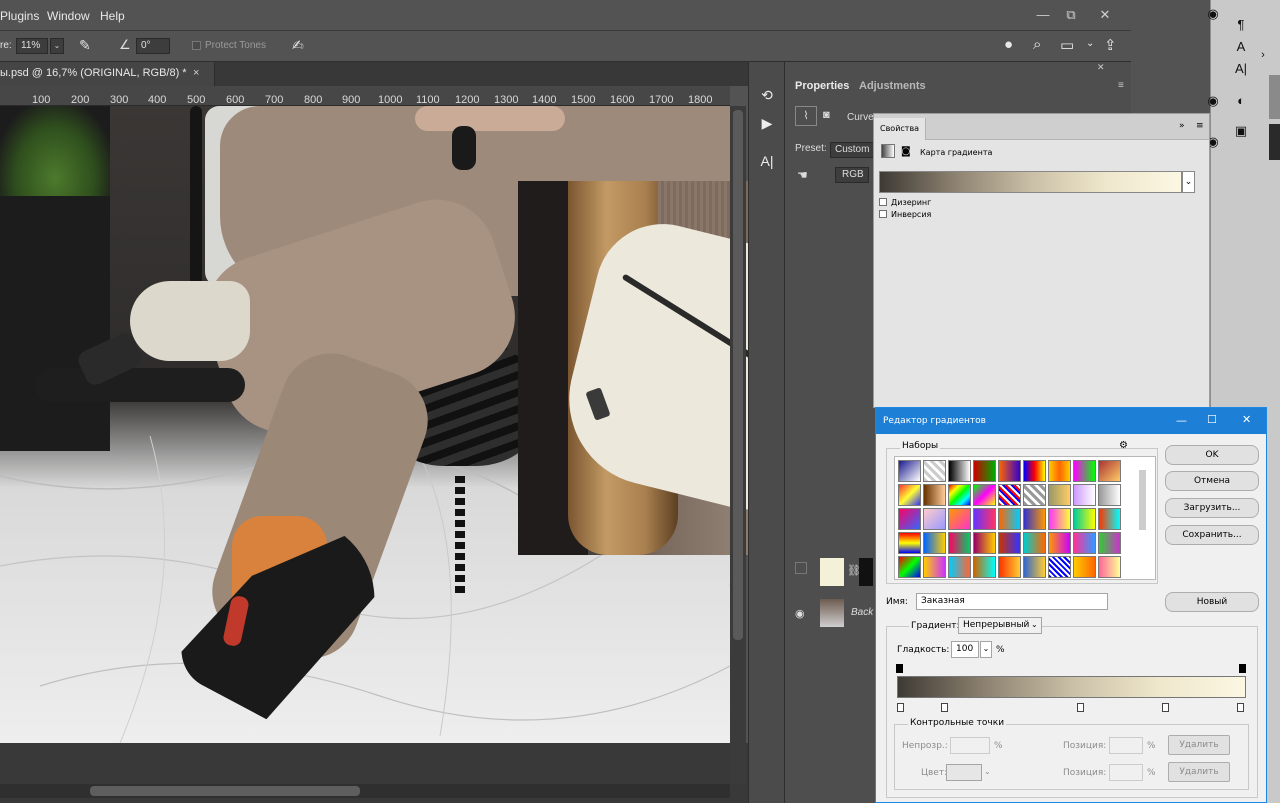 This screenshot has width=1280, height=803. Describe the element at coordinates (1241, 131) in the screenshot. I see `layers-icon: ▣` at that location.